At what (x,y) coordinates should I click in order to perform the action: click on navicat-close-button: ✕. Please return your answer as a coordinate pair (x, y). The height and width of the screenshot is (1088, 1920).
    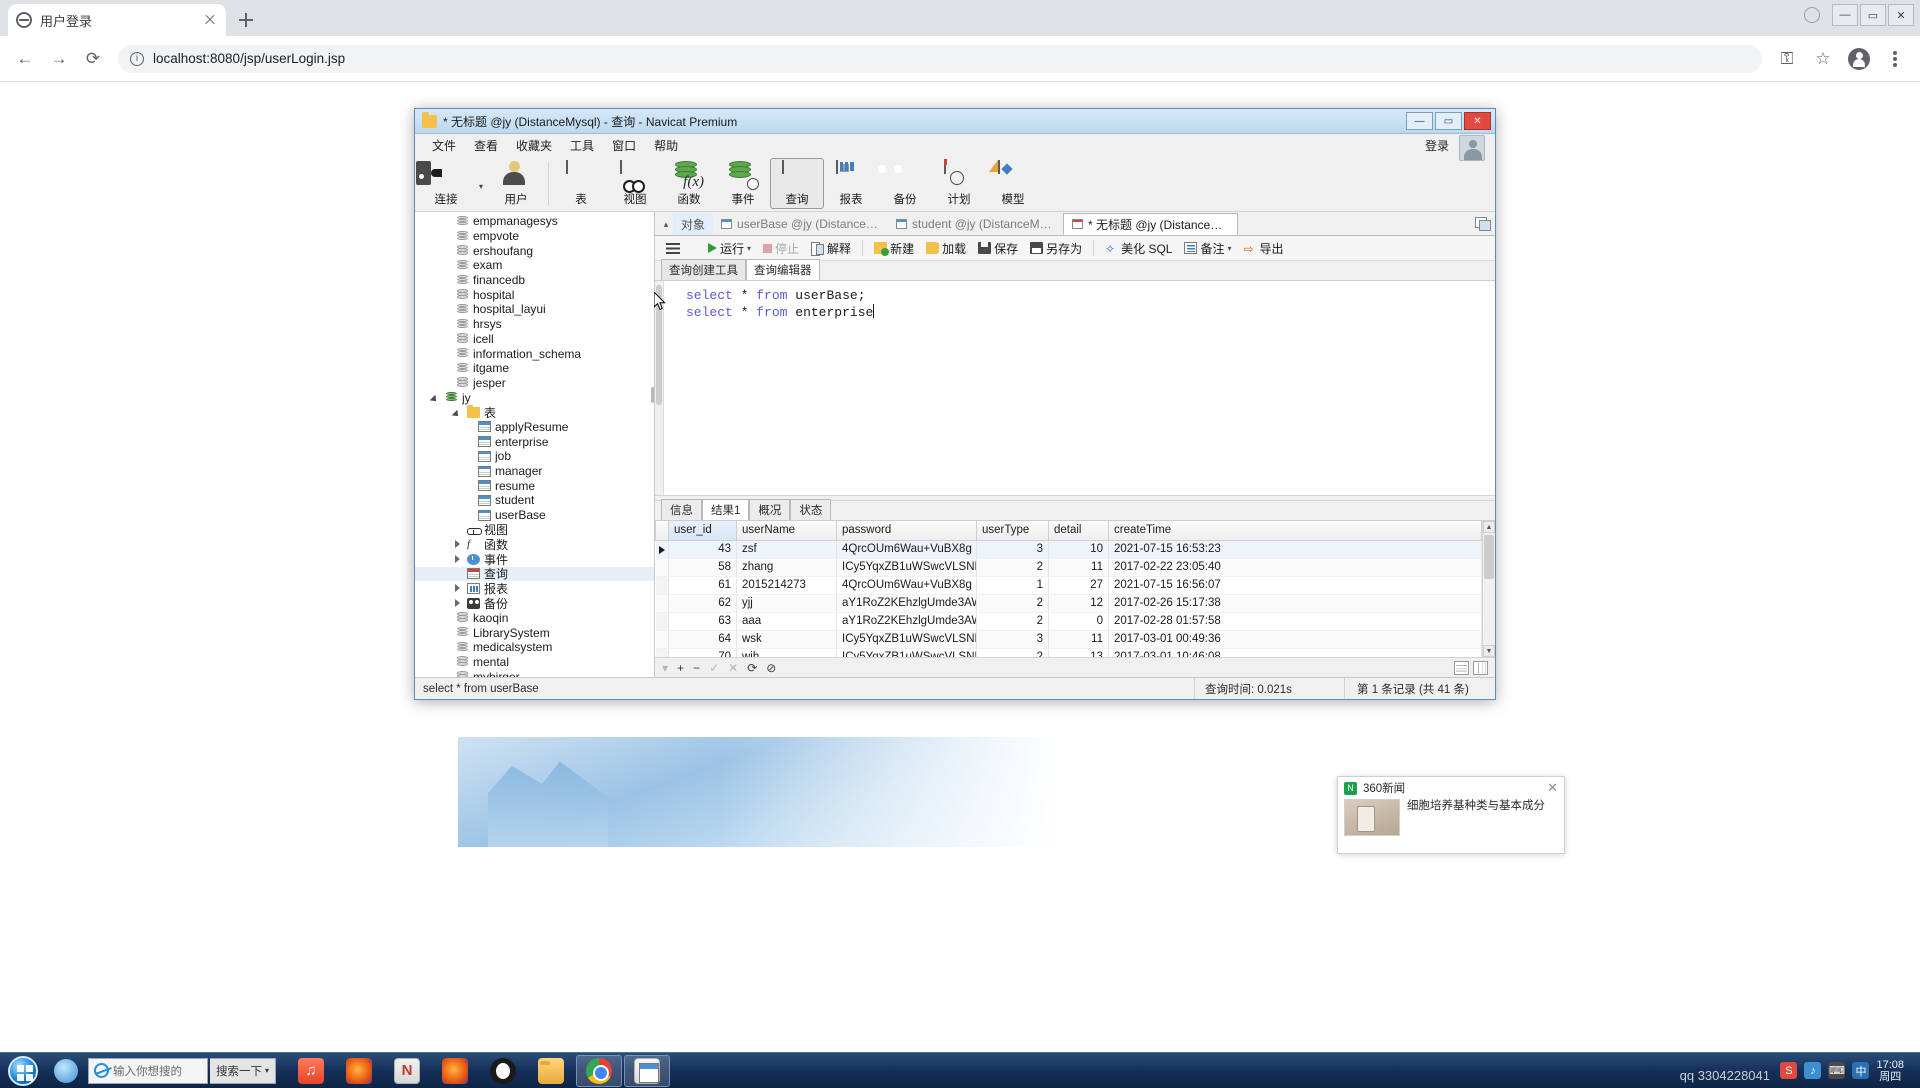
    Looking at the image, I should click on (1477, 121).